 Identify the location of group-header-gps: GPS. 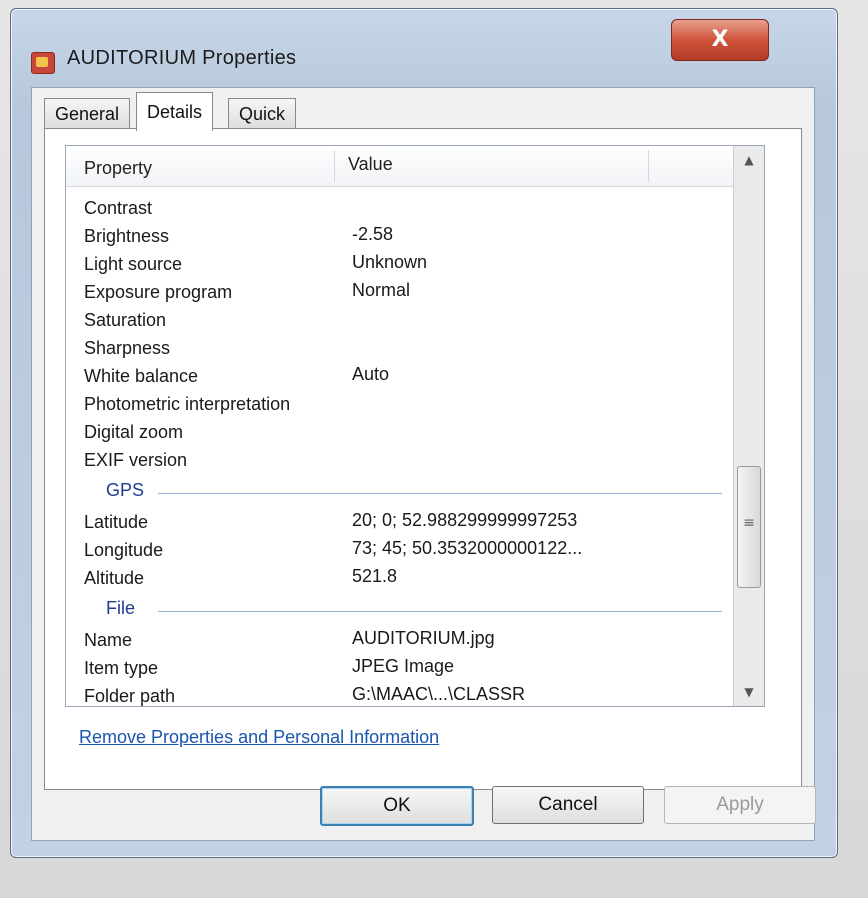
(400, 493).